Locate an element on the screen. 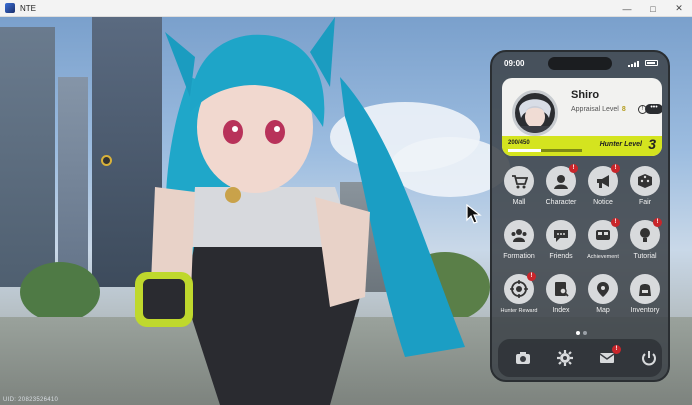 The height and width of the screenshot is (405, 692). app-friends-button: Friends is located at coordinates (561, 244).